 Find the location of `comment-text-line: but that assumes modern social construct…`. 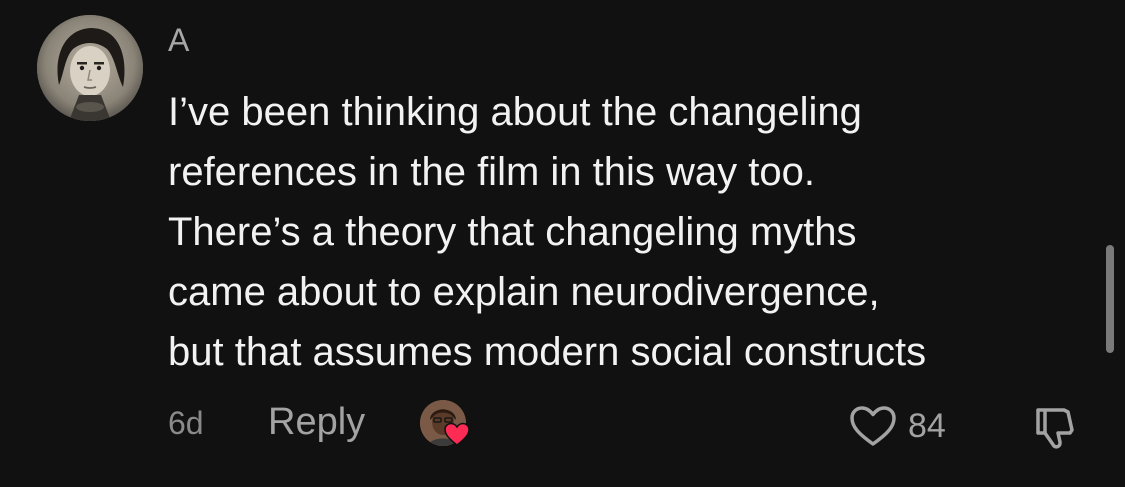

comment-text-line: but that assumes modern social construct… is located at coordinates (547, 352).